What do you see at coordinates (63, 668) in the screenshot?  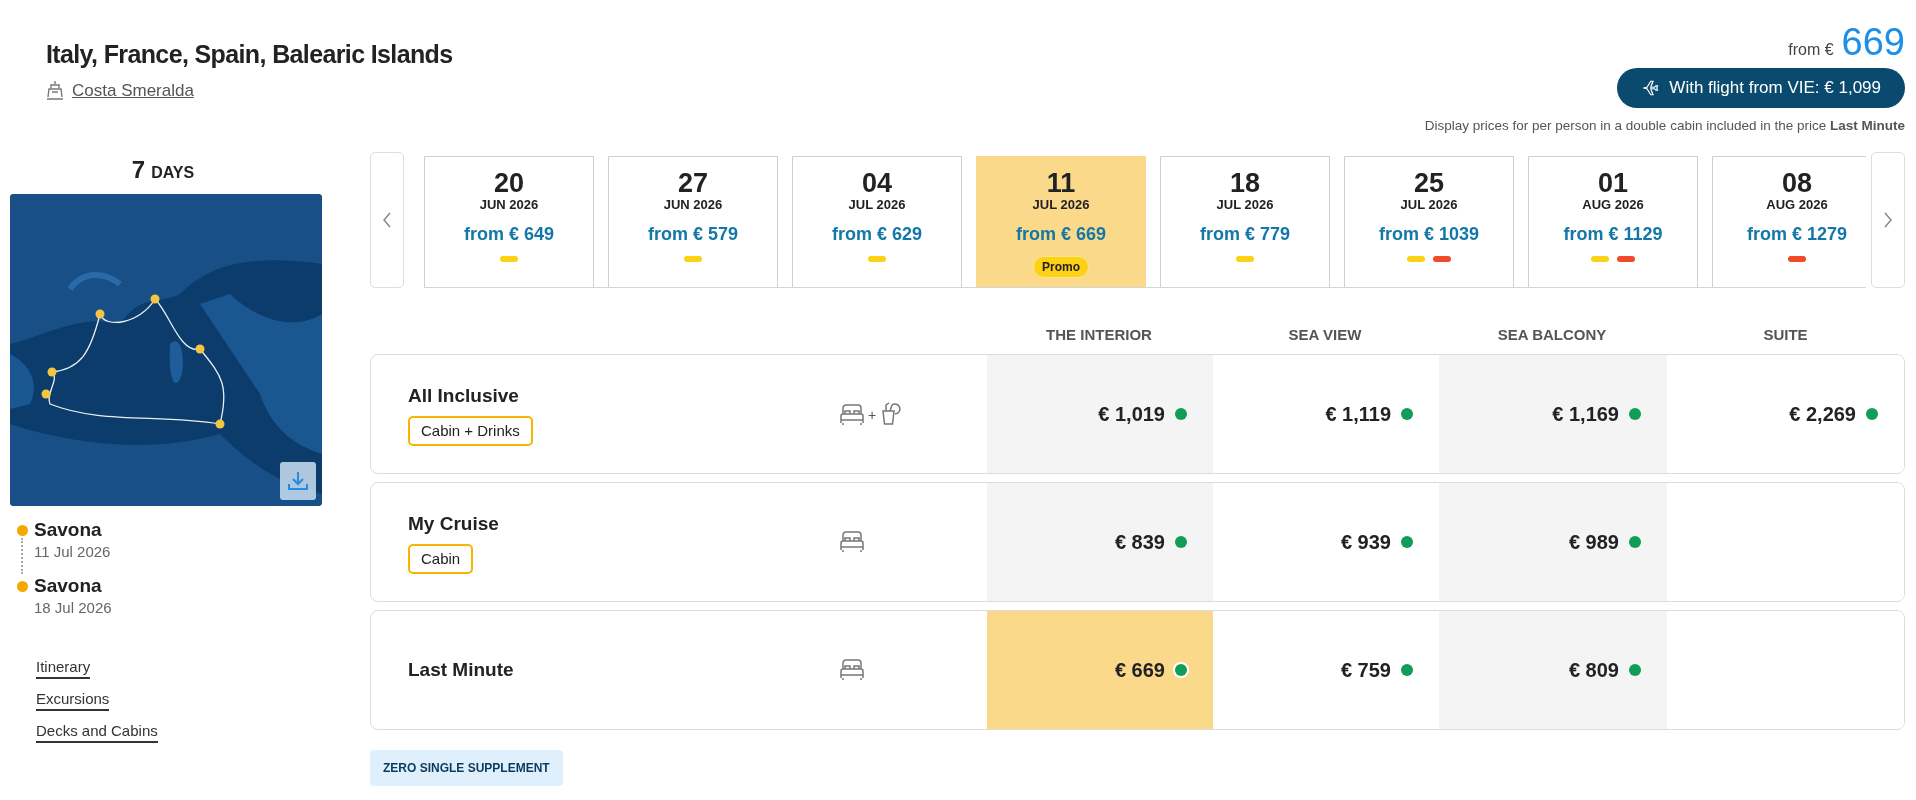 I see `tab-link: Itinerary` at bounding box center [63, 668].